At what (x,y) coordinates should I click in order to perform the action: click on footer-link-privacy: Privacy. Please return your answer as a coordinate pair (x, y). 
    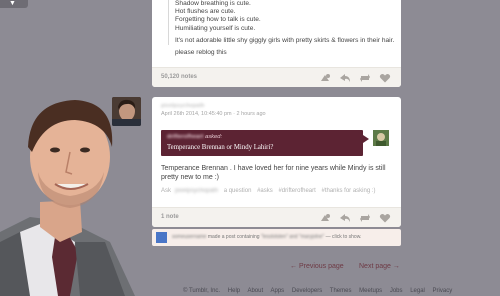
    Looking at the image, I should click on (443, 291).